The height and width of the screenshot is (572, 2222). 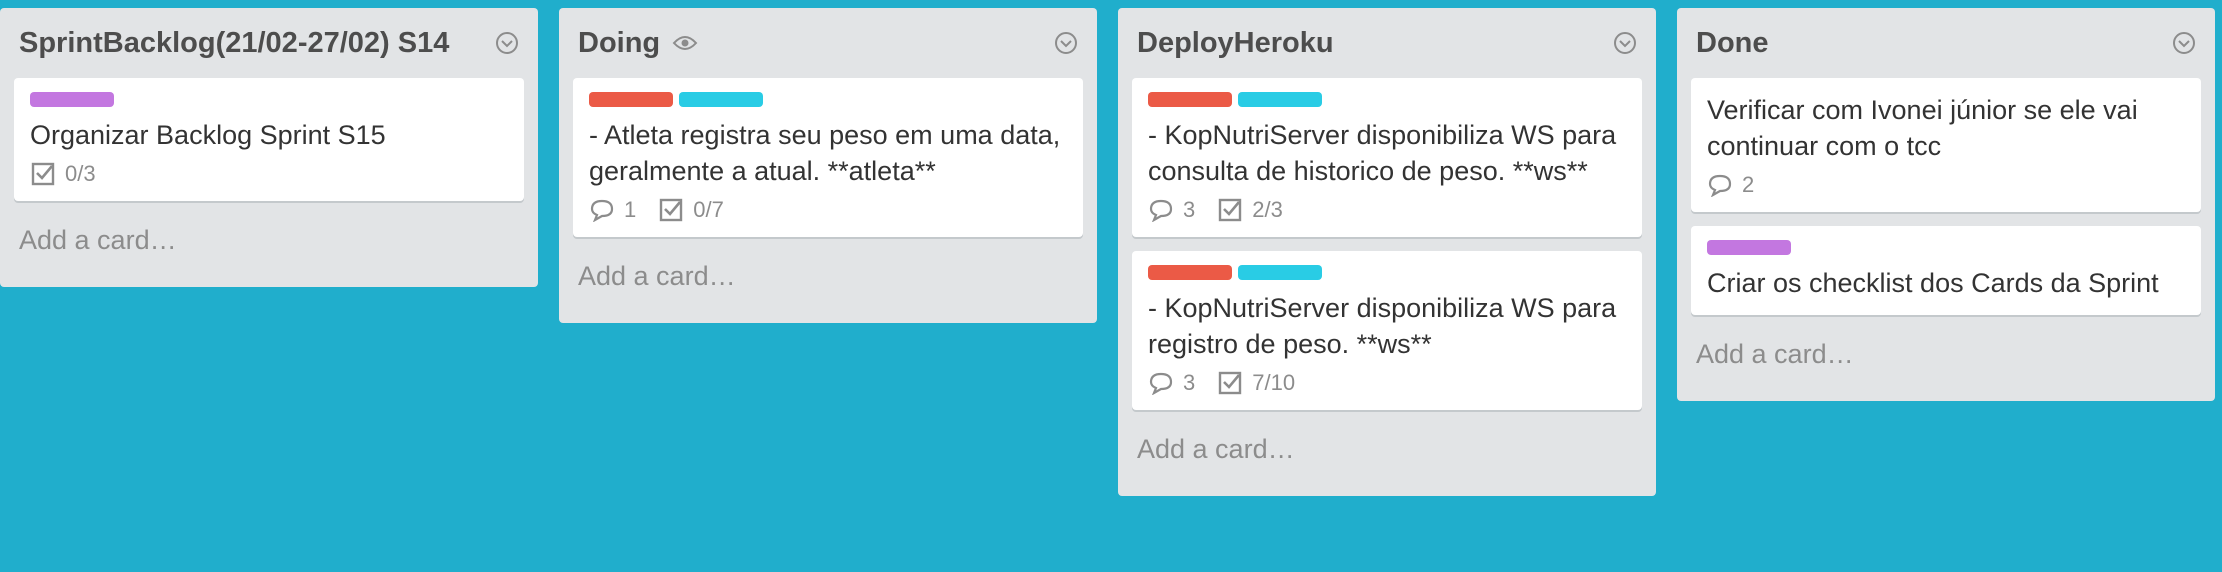 What do you see at coordinates (630, 209) in the screenshot?
I see `comments-count: 1` at bounding box center [630, 209].